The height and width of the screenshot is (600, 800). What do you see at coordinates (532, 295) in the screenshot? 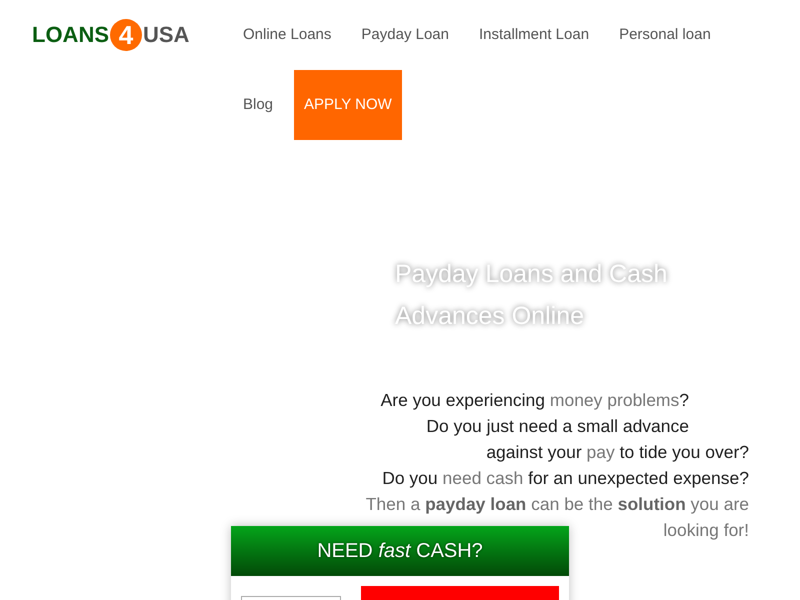
I see `hero-title: Payday Loans and Cash Advances Online` at bounding box center [532, 295].